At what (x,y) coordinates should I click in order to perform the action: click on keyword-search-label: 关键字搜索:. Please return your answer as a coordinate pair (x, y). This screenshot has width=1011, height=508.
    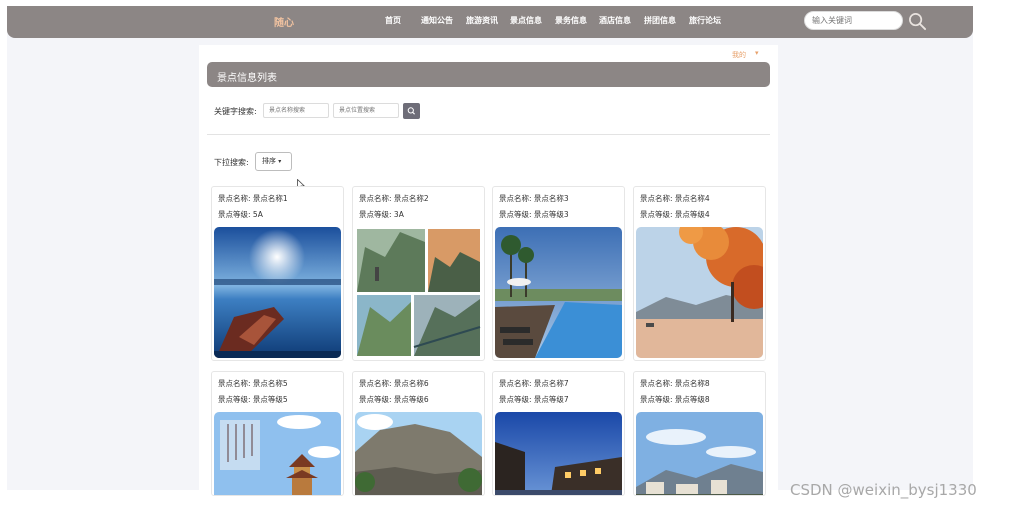
    Looking at the image, I should click on (235, 111).